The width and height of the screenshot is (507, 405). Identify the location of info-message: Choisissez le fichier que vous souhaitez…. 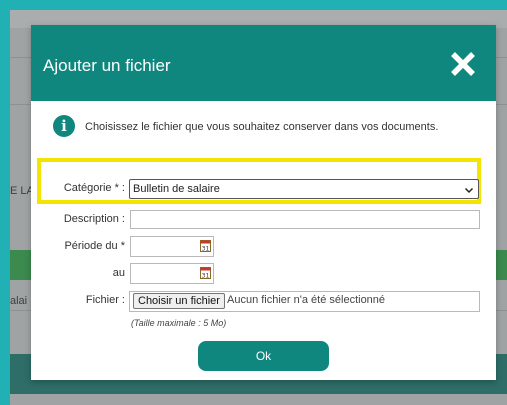
(262, 127).